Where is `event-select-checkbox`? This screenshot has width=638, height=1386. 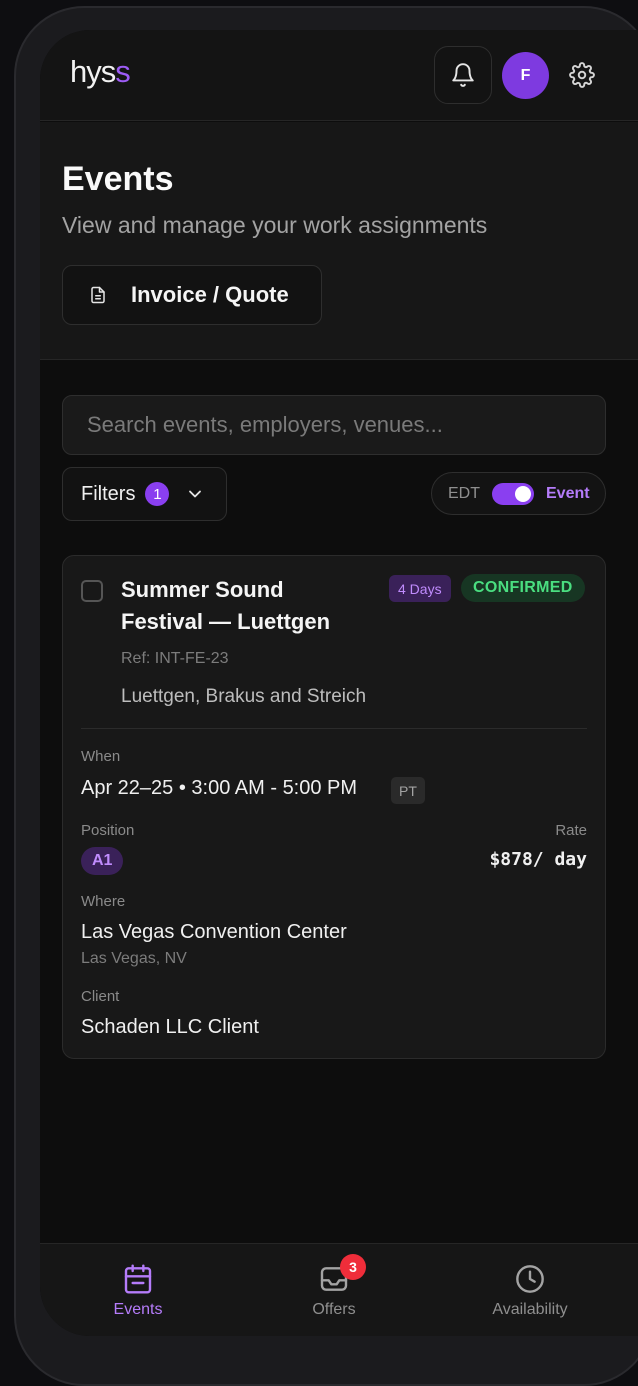
event-select-checkbox is located at coordinates (92, 591).